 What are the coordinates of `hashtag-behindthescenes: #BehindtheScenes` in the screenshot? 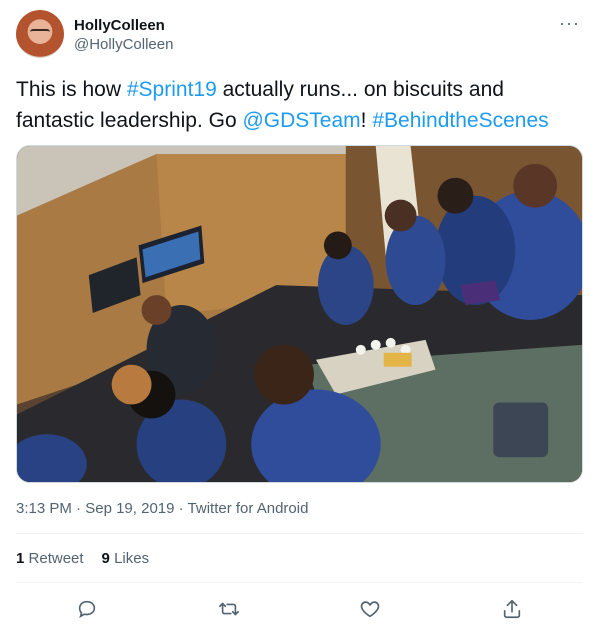 It's located at (460, 120).